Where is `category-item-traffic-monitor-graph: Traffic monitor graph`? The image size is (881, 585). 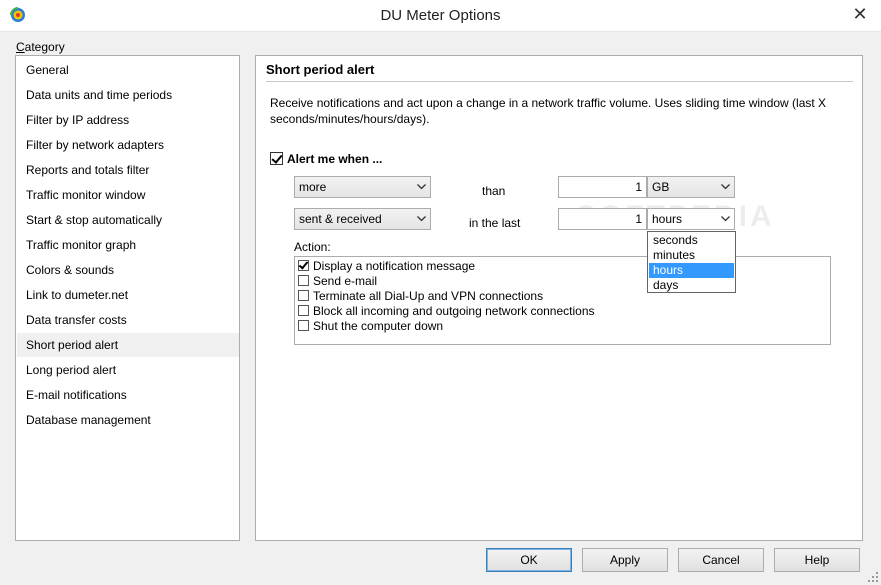
category-item-traffic-monitor-graph: Traffic monitor graph is located at coordinates (128, 245).